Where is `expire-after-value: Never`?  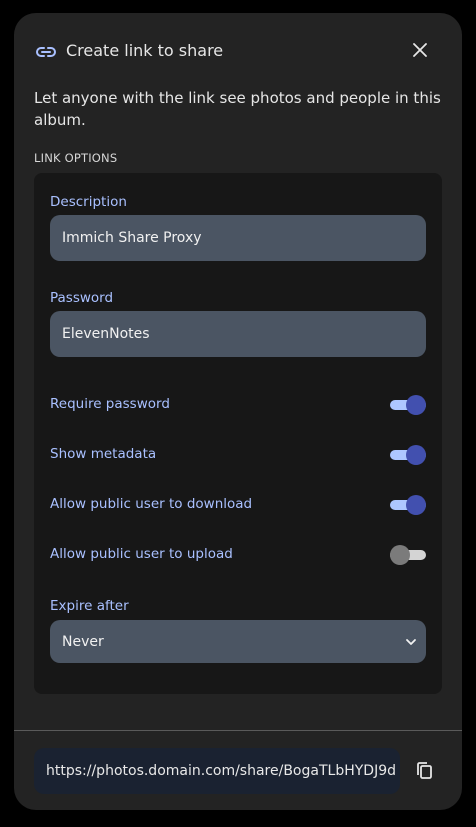
expire-after-value: Never is located at coordinates (83, 641).